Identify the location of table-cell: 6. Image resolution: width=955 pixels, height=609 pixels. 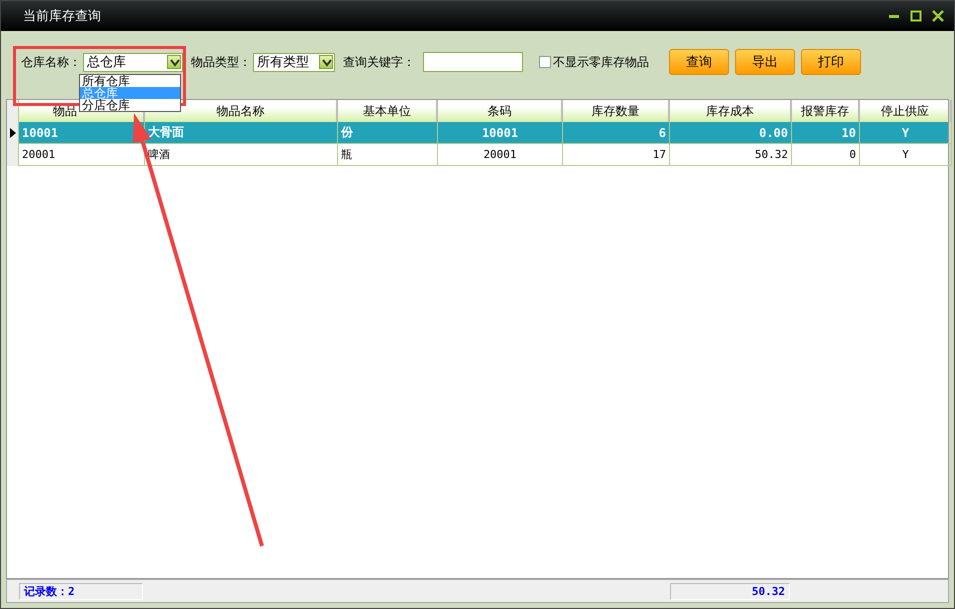
(616, 133).